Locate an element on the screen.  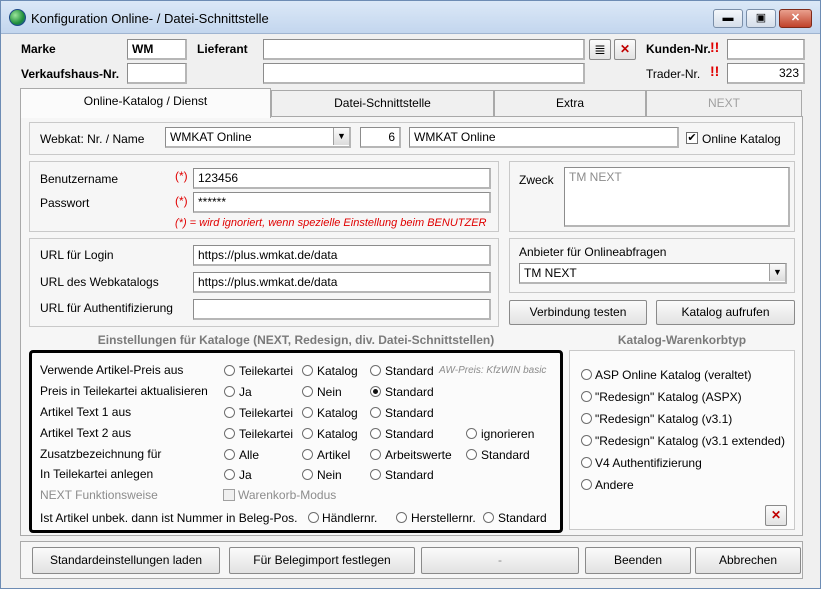
setting-row-label: Verwende Artikel-Preis aus is located at coordinates (112, 370).